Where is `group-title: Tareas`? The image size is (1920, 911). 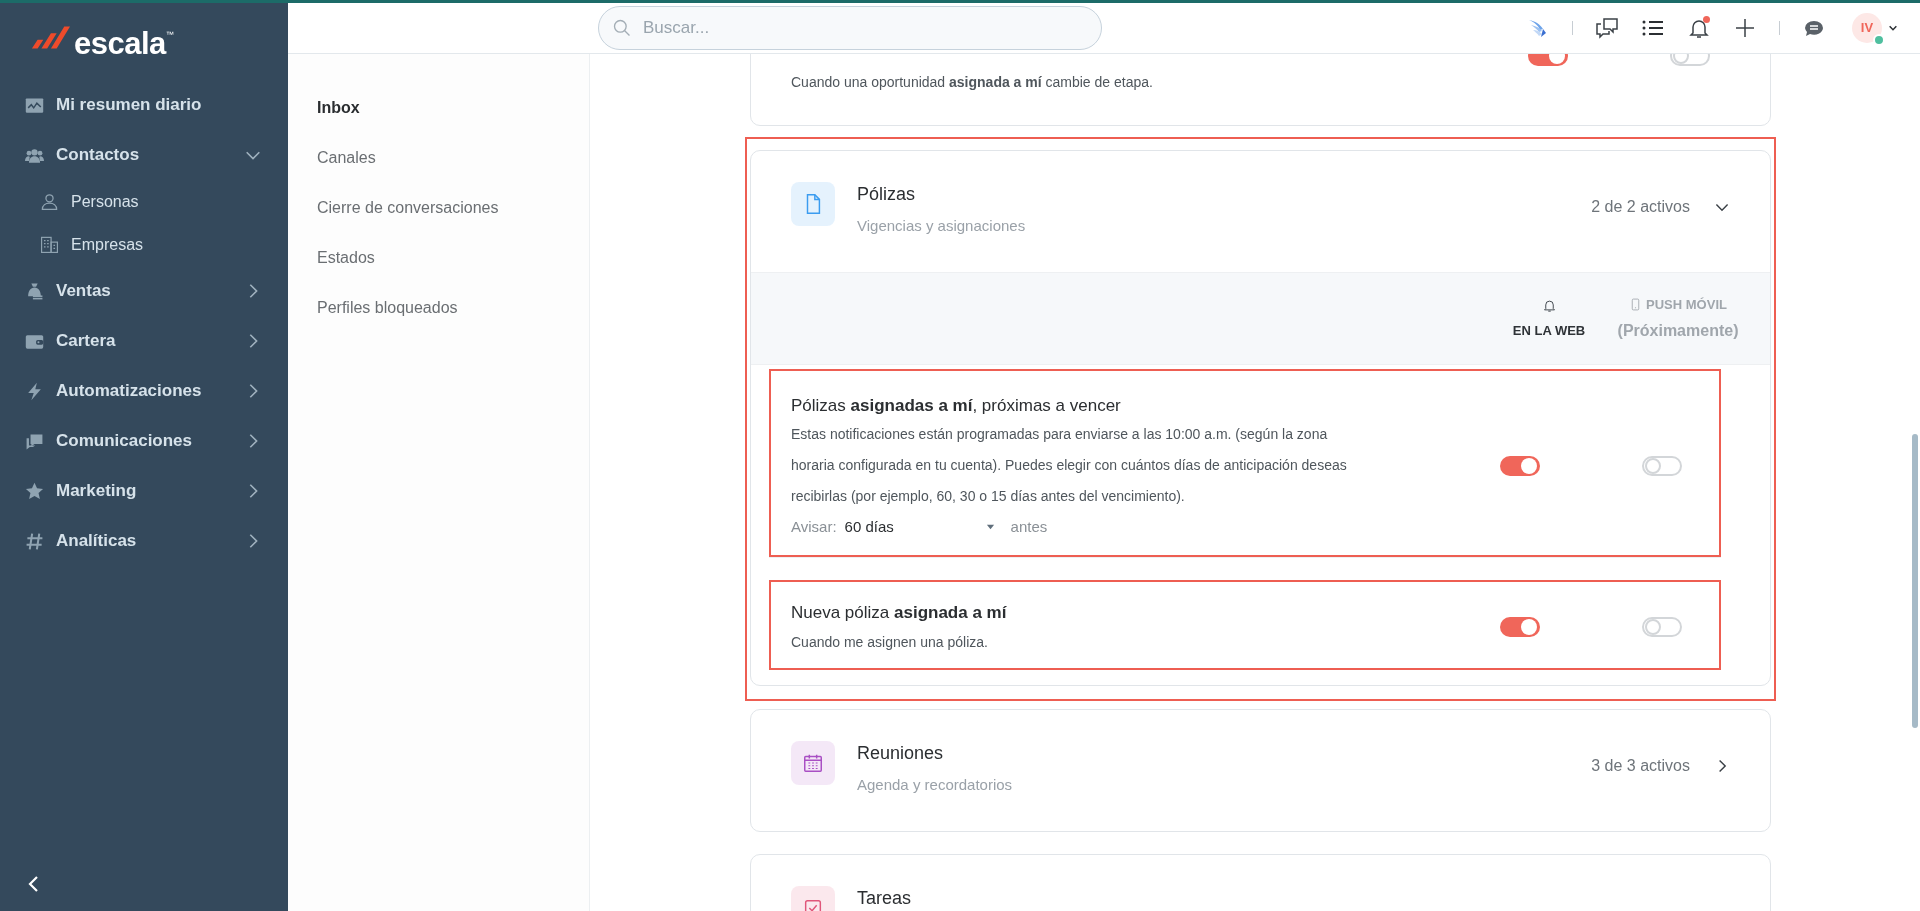 group-title: Tareas is located at coordinates (885, 899).